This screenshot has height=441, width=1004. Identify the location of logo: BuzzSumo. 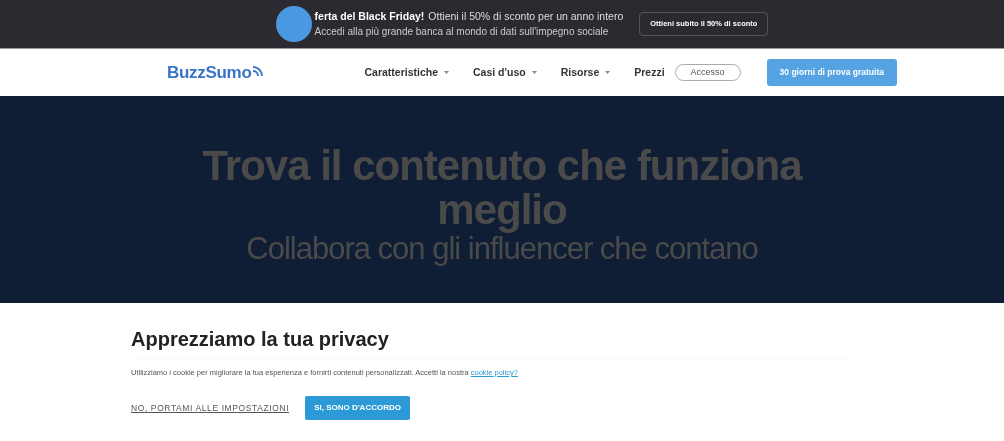
(209, 72).